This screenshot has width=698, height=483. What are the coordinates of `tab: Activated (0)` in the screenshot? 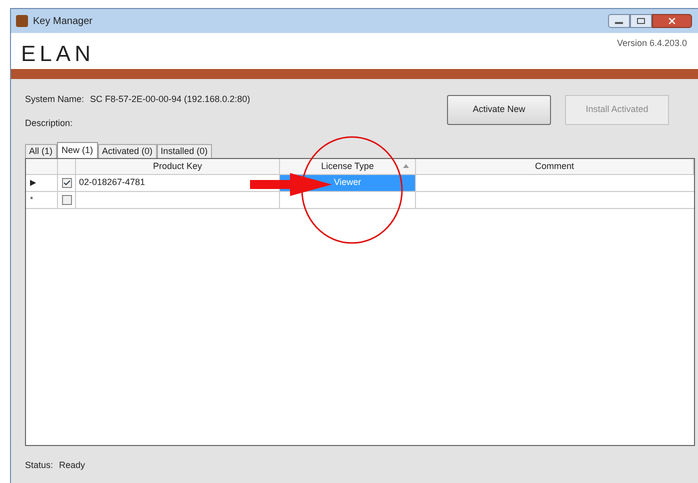 It's located at (127, 151).